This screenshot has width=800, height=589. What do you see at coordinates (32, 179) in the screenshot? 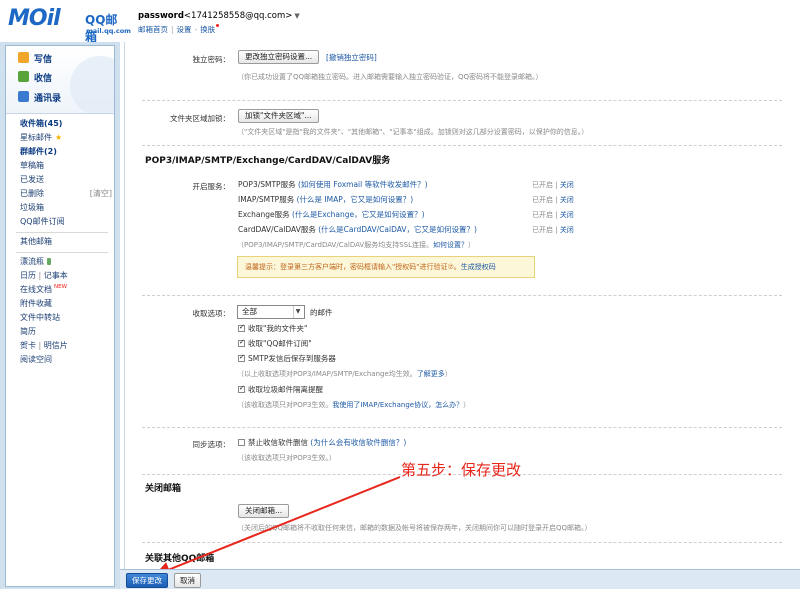
I see `sidebar-item-sent: 已发送` at bounding box center [32, 179].